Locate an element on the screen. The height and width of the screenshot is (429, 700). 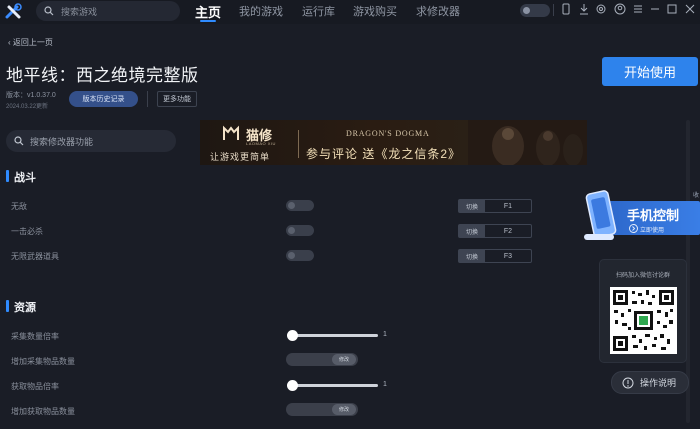
page-title: 地平线：西之绝境完整版 is located at coordinates (102, 75).